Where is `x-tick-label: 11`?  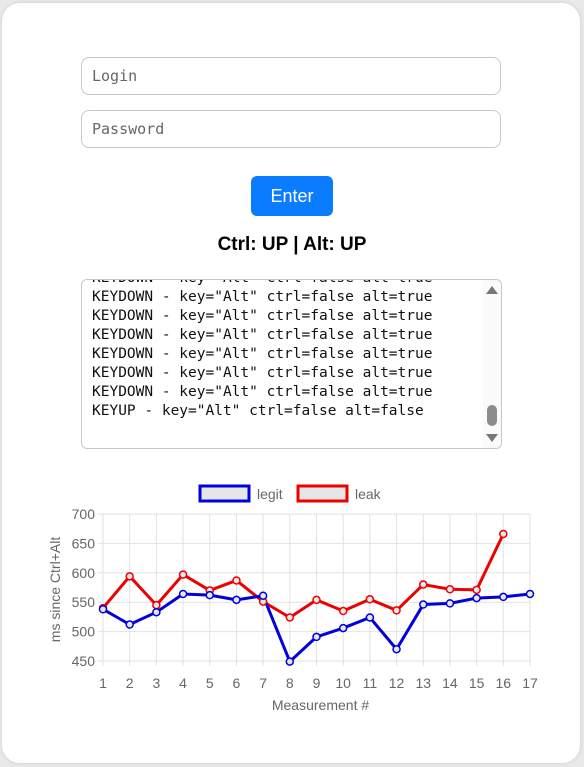 x-tick-label: 11 is located at coordinates (370, 683).